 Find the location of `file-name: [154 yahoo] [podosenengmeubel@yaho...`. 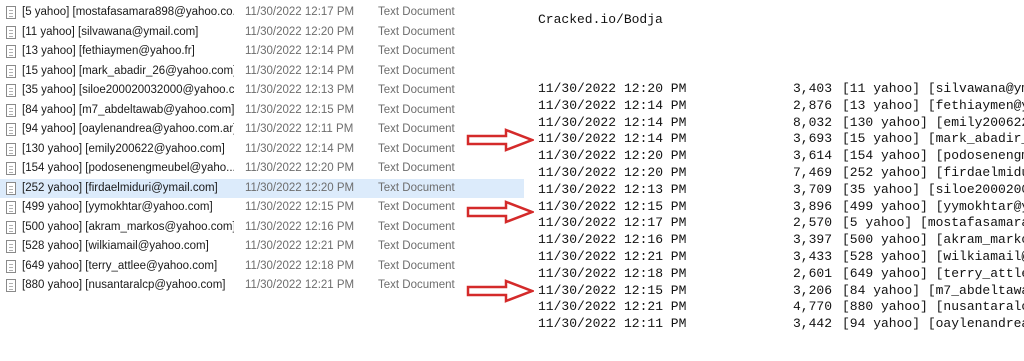

file-name: [154 yahoo] [podosenengmeubel@yaho... is located at coordinates (128, 168).